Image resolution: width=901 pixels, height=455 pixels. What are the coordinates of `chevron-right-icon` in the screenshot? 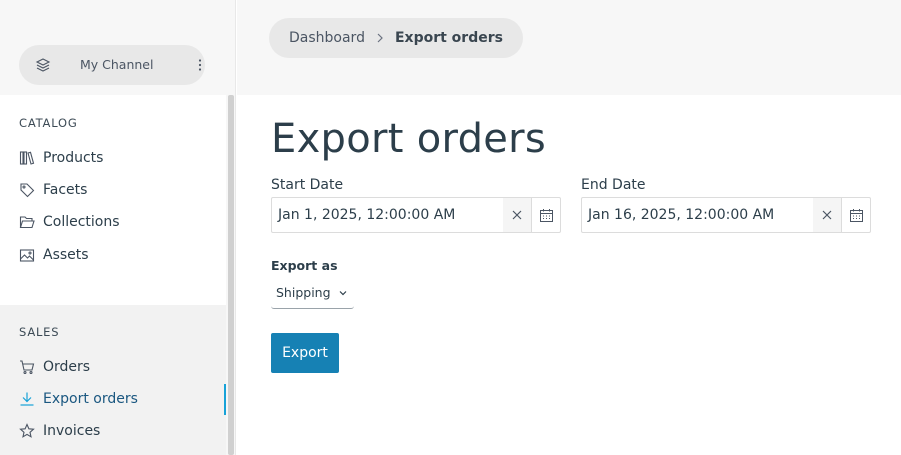 It's located at (380, 38).